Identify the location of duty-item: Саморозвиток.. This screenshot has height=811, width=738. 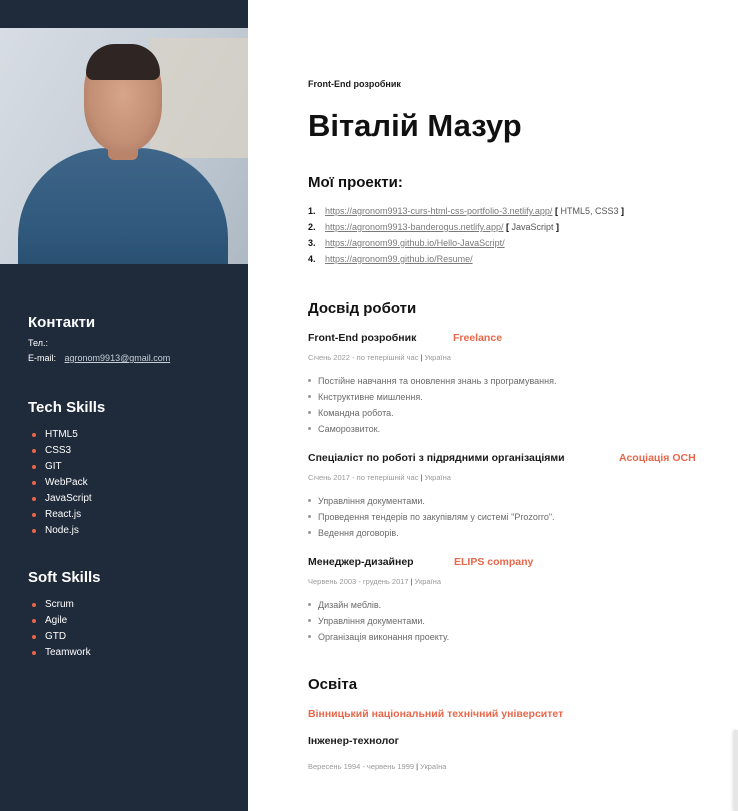
(432, 429).